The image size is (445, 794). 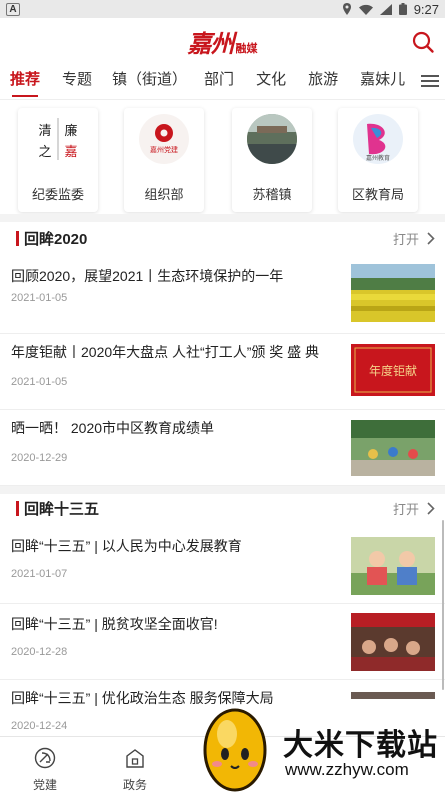 I want to click on news-headline: 年度钜献丨2020年大盘点 人社“打工人”颁 奖 盛 典, so click(x=165, y=352).